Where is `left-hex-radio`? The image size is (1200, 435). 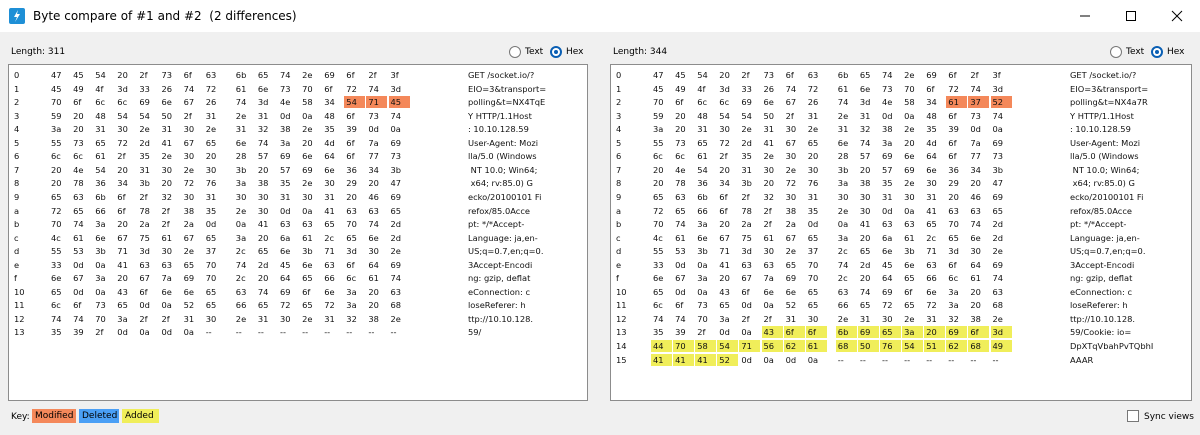 left-hex-radio is located at coordinates (556, 52).